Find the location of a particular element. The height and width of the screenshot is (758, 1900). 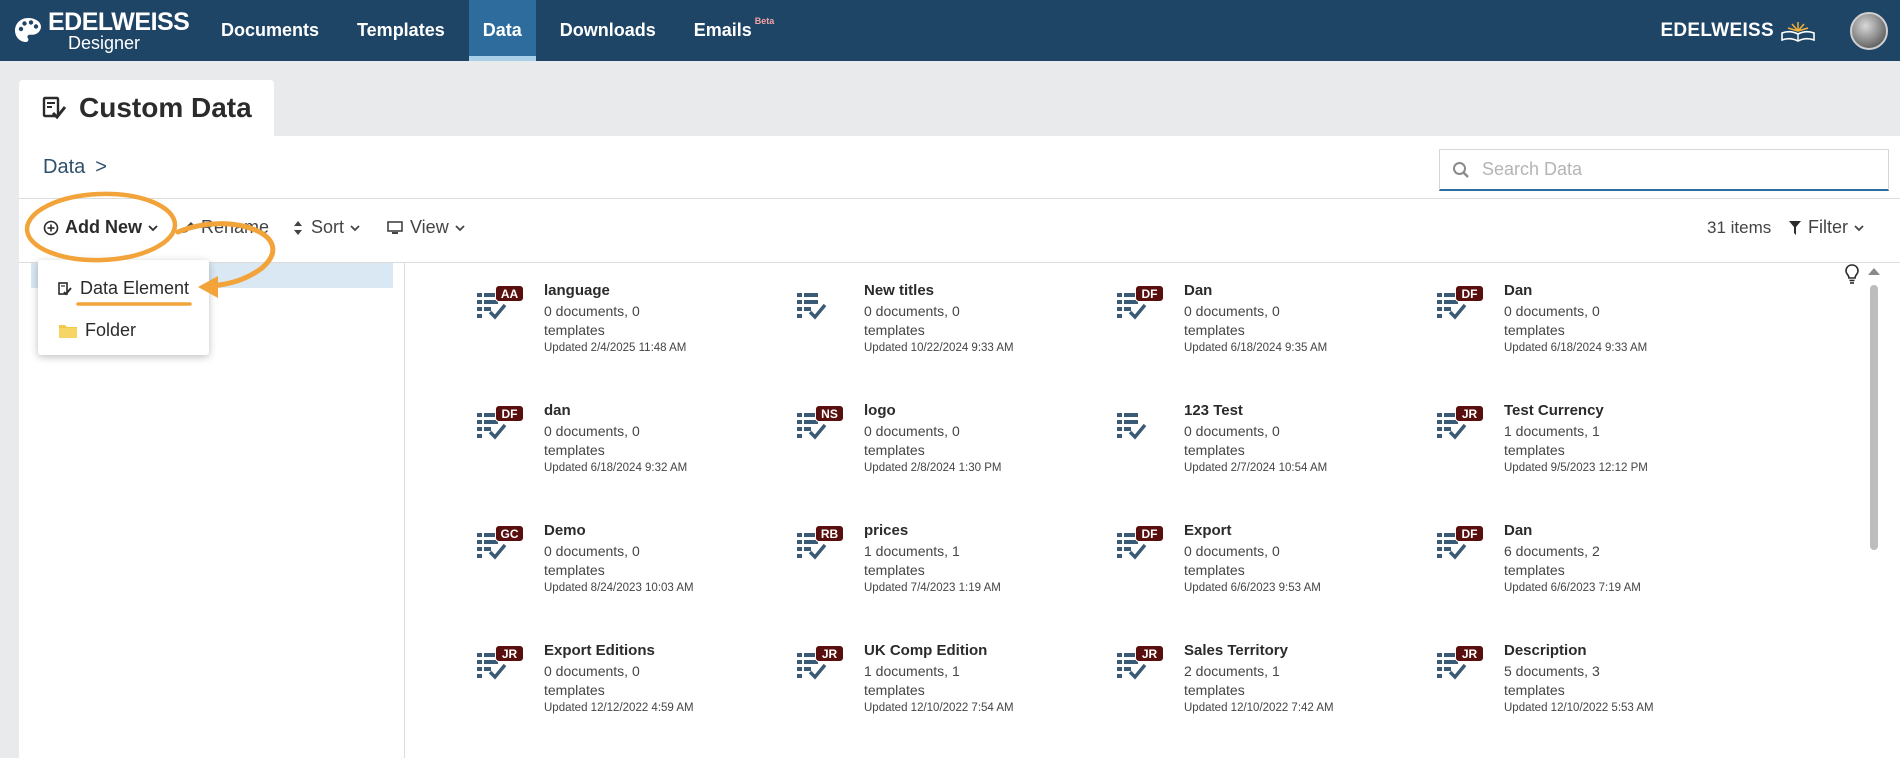

book-sunrise-icon is located at coordinates (1798, 31).